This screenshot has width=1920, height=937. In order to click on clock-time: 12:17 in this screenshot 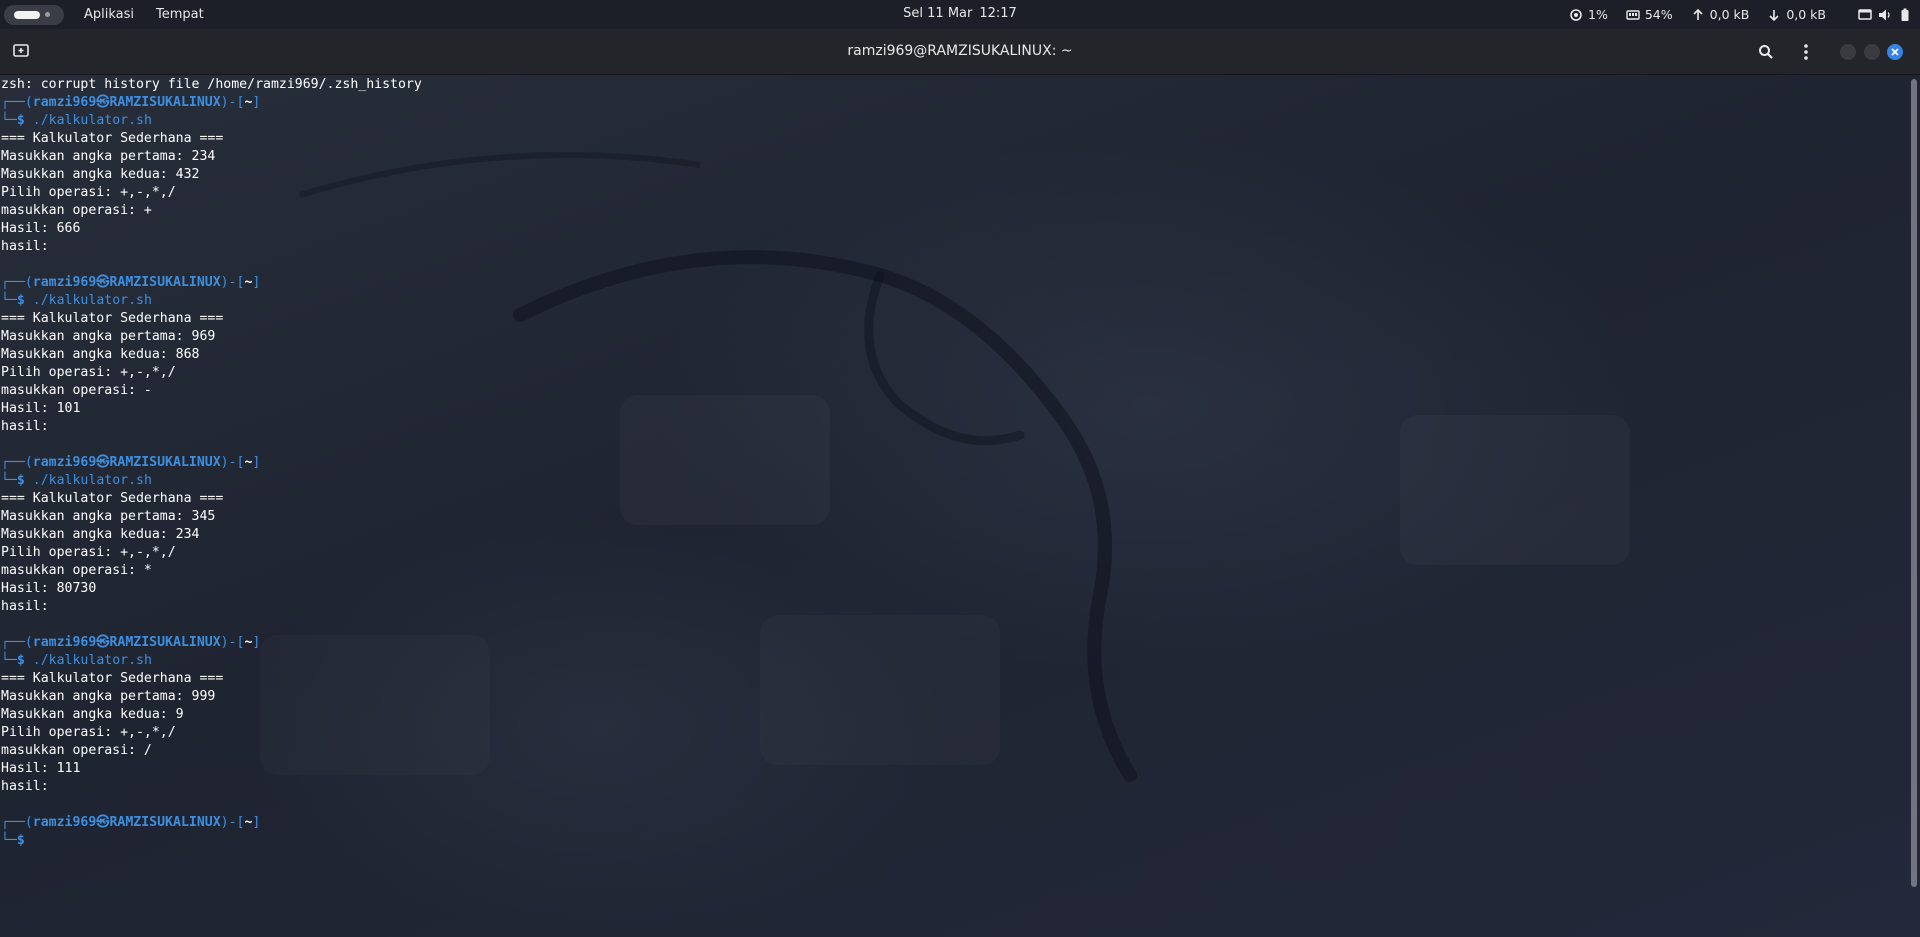, I will do `click(998, 13)`.